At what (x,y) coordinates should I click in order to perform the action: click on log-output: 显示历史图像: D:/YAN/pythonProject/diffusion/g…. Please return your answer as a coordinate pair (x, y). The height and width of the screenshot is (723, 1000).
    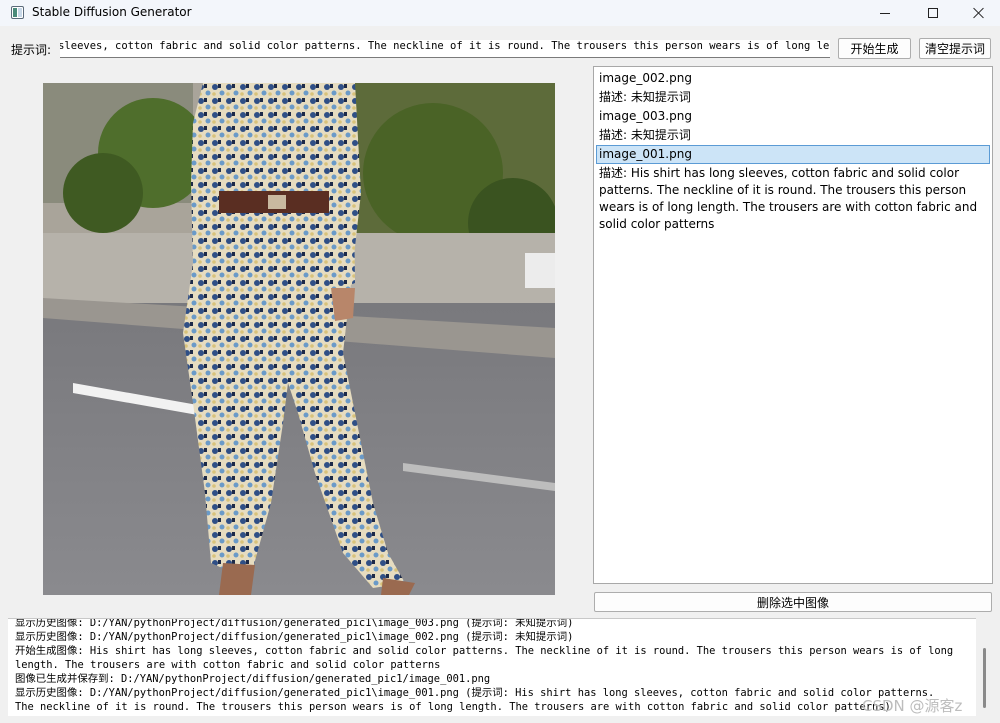
    Looking at the image, I should click on (492, 667).